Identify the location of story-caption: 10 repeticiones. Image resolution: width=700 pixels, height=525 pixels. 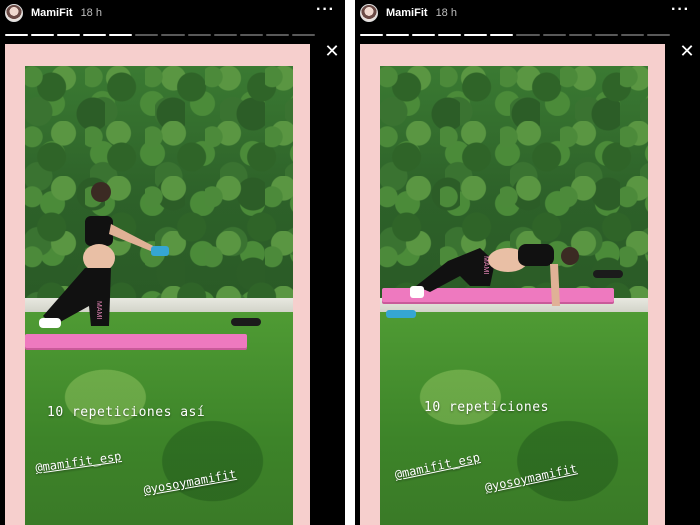
(486, 407).